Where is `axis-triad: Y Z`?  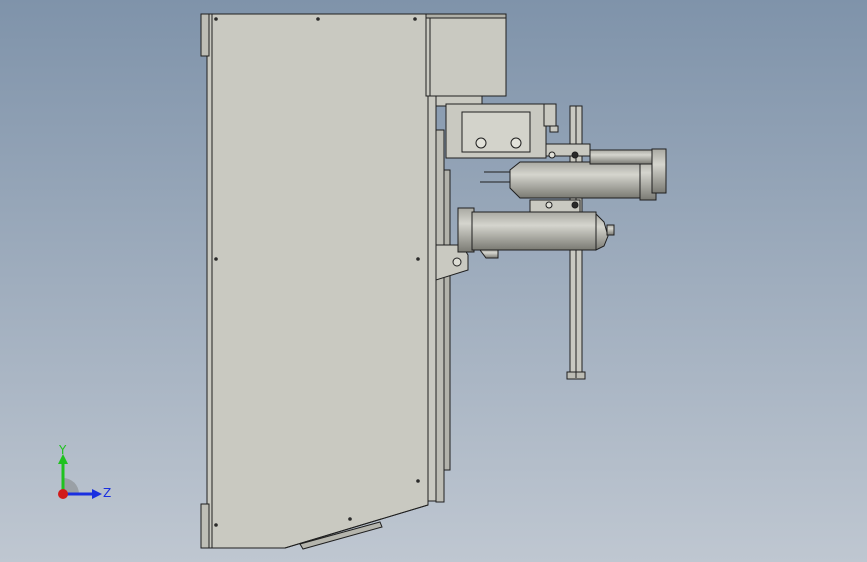
axis-triad: Y Z is located at coordinates (83, 476).